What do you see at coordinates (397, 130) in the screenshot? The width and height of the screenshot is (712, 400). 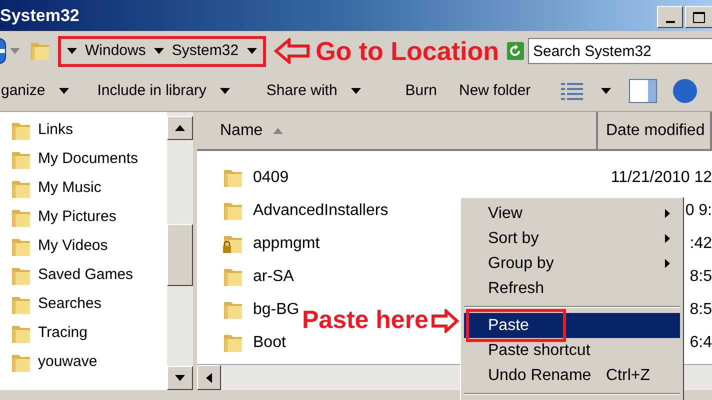 I see `column-header: Name` at bounding box center [397, 130].